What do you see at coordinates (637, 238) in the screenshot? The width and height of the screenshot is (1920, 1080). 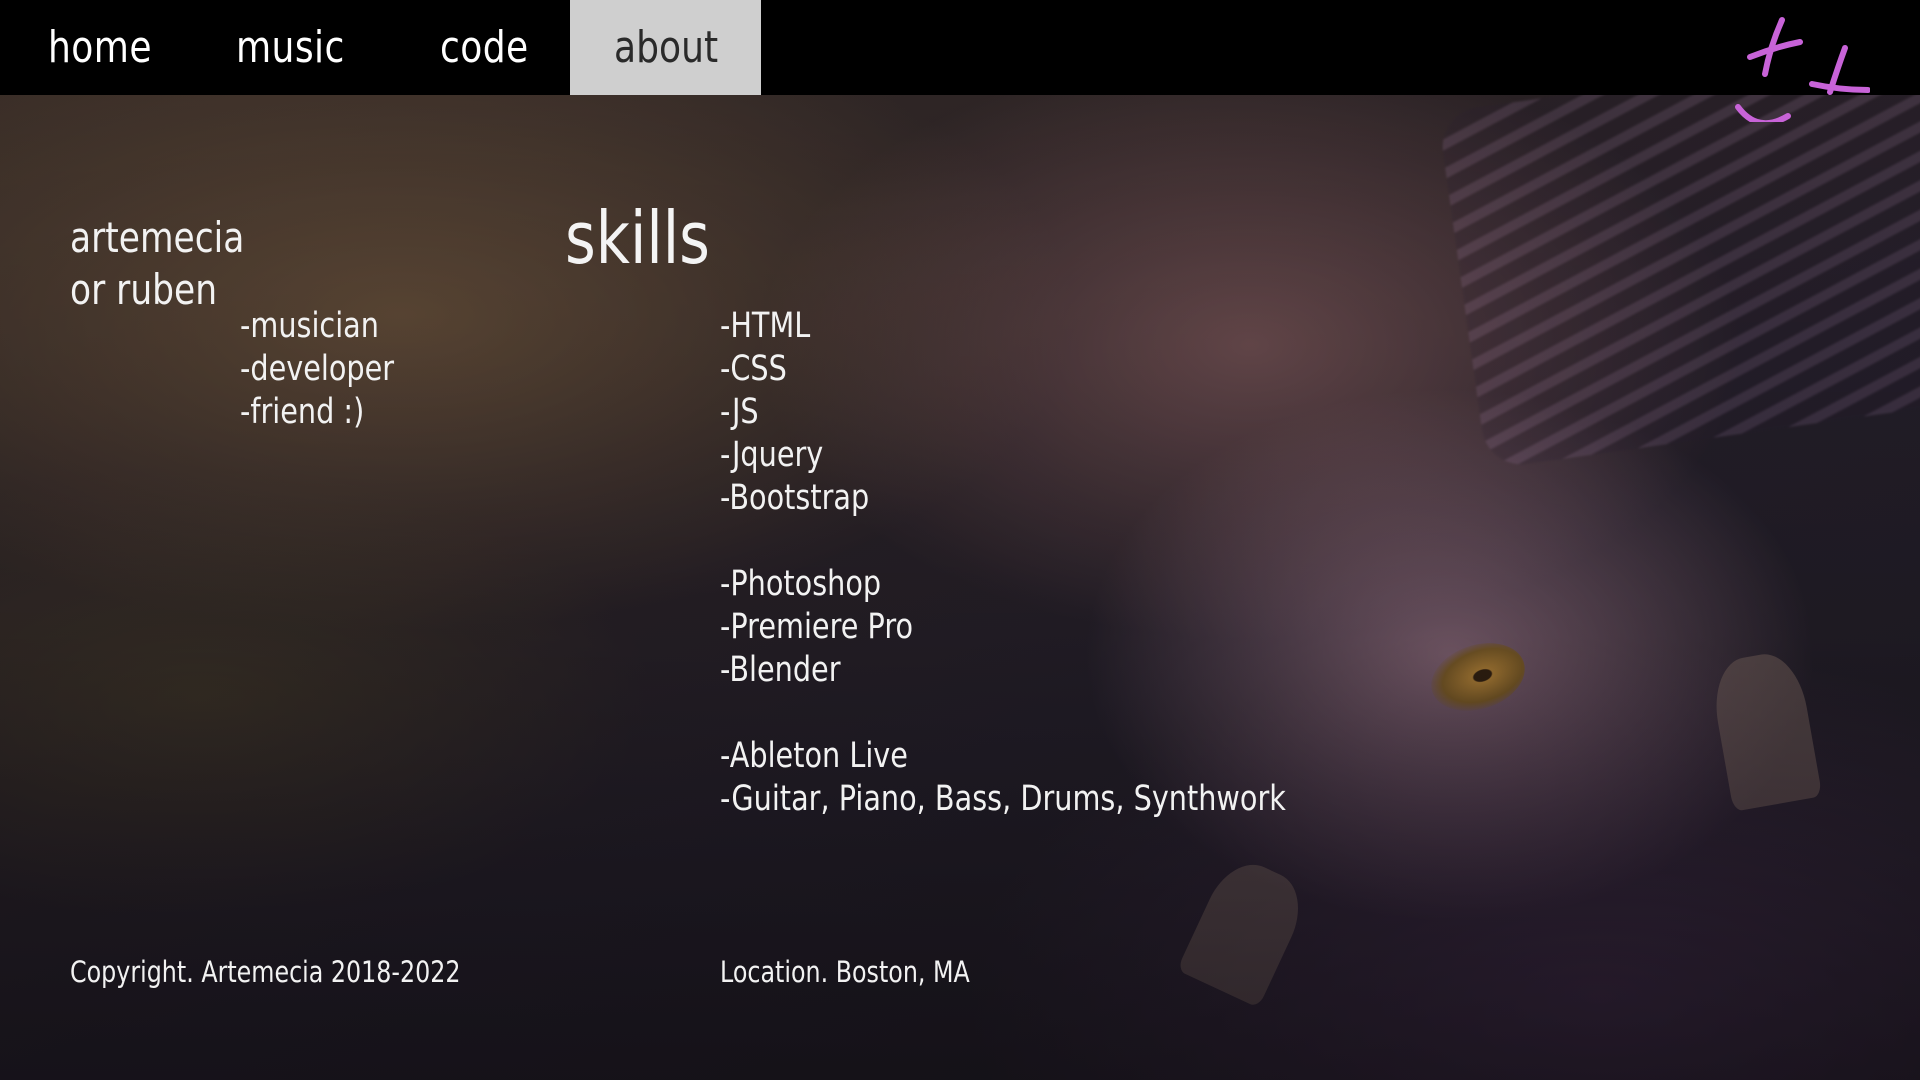 I see `skills-heading: skills` at bounding box center [637, 238].